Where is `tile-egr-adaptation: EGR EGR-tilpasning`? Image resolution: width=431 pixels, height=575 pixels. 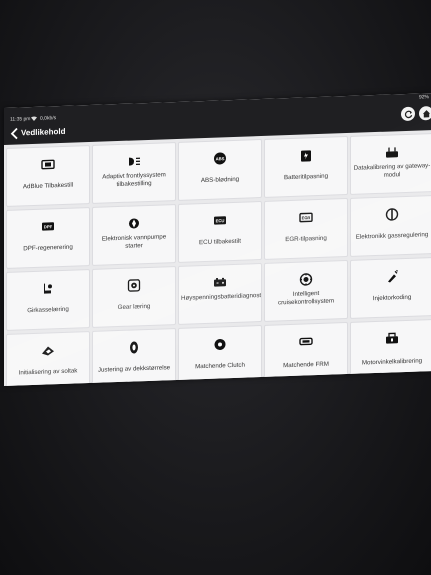 tile-egr-adaptation: EGR EGR-tilpasning is located at coordinates (306, 228).